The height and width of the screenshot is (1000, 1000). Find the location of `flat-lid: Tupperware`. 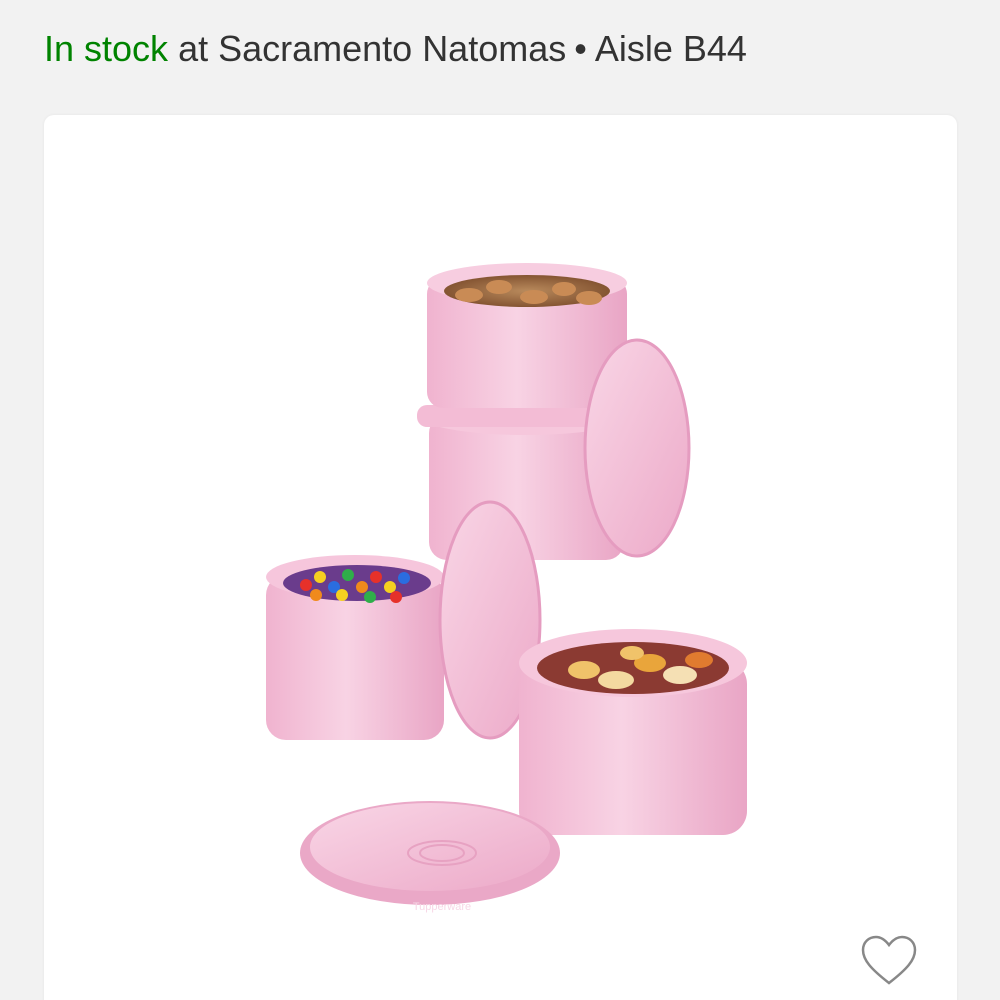

flat-lid: Tupperware is located at coordinates (430, 857).